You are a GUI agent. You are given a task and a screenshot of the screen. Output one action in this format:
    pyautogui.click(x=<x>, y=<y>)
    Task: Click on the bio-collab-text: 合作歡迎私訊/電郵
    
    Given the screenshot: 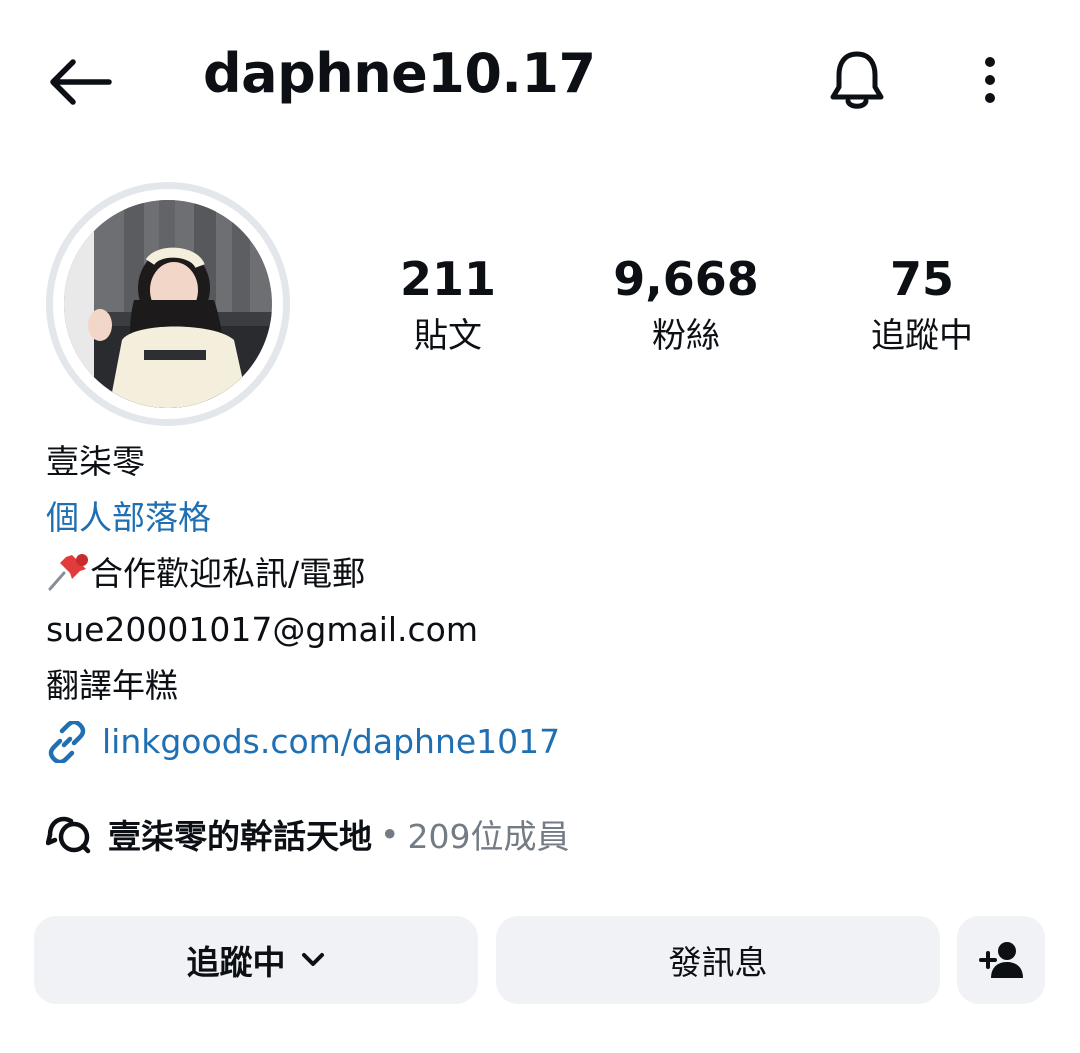 What is the action you would take?
    pyautogui.click(x=228, y=573)
    